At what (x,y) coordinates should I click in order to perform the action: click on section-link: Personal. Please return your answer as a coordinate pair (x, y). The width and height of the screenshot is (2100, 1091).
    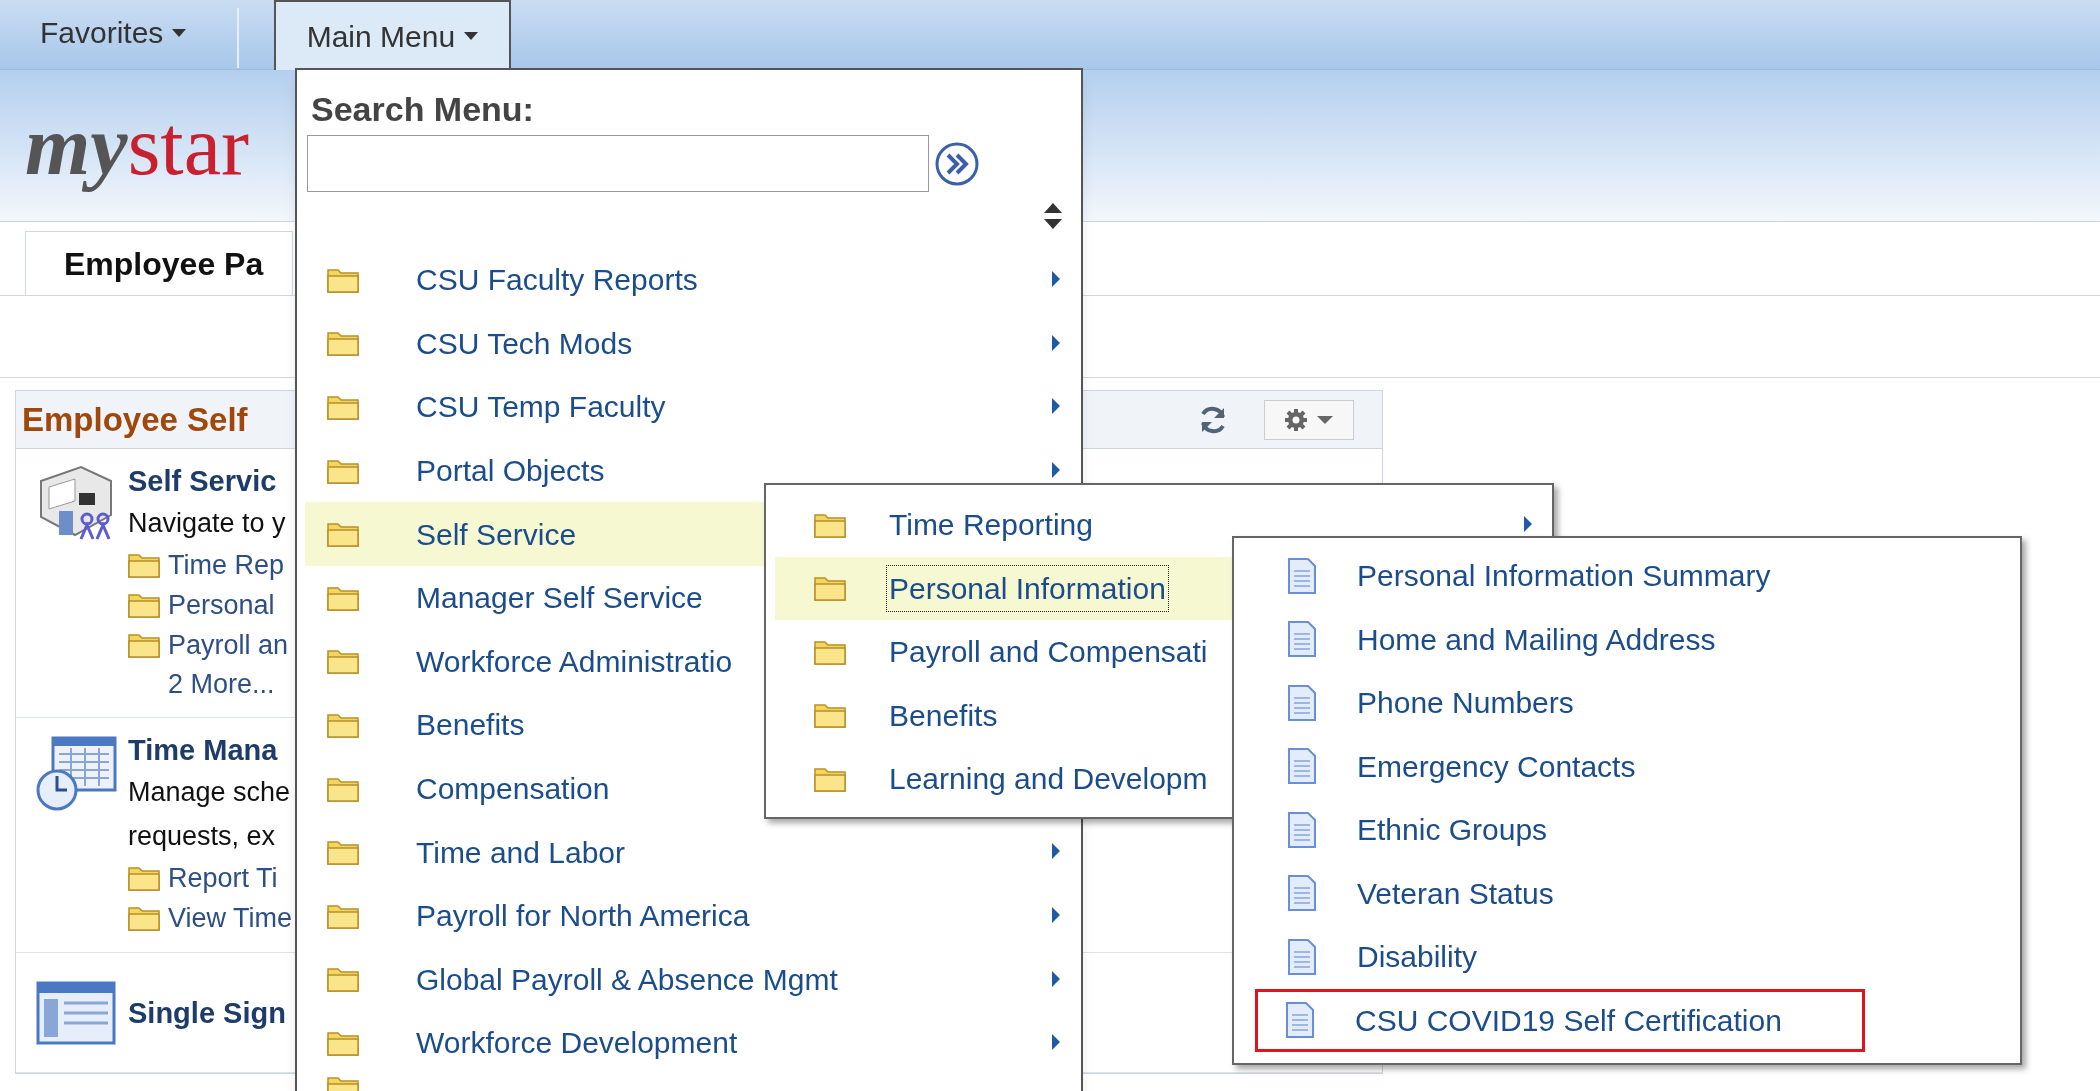
    Looking at the image, I should click on (221, 605).